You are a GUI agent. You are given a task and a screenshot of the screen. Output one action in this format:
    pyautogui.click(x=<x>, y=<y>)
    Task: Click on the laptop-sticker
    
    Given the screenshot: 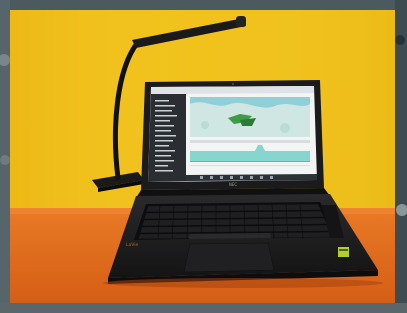 What is the action you would take?
    pyautogui.click(x=343, y=252)
    